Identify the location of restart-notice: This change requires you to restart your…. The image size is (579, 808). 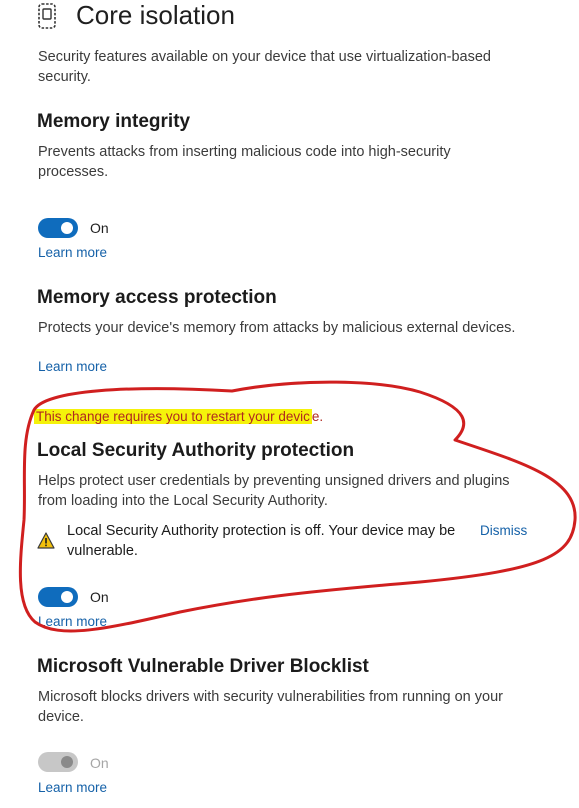
(178, 417).